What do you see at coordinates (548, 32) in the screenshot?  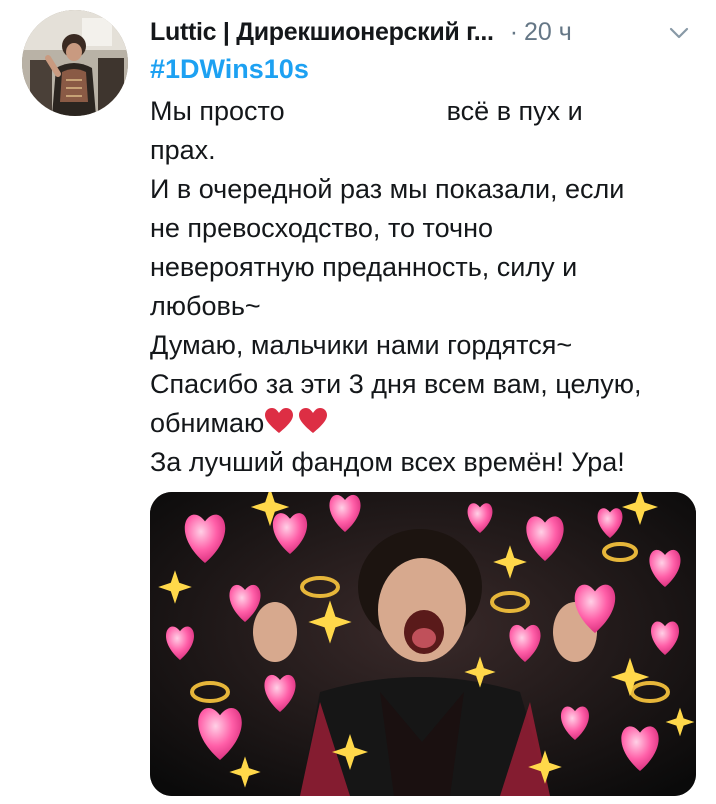 I see `timestamp: 20 ч` at bounding box center [548, 32].